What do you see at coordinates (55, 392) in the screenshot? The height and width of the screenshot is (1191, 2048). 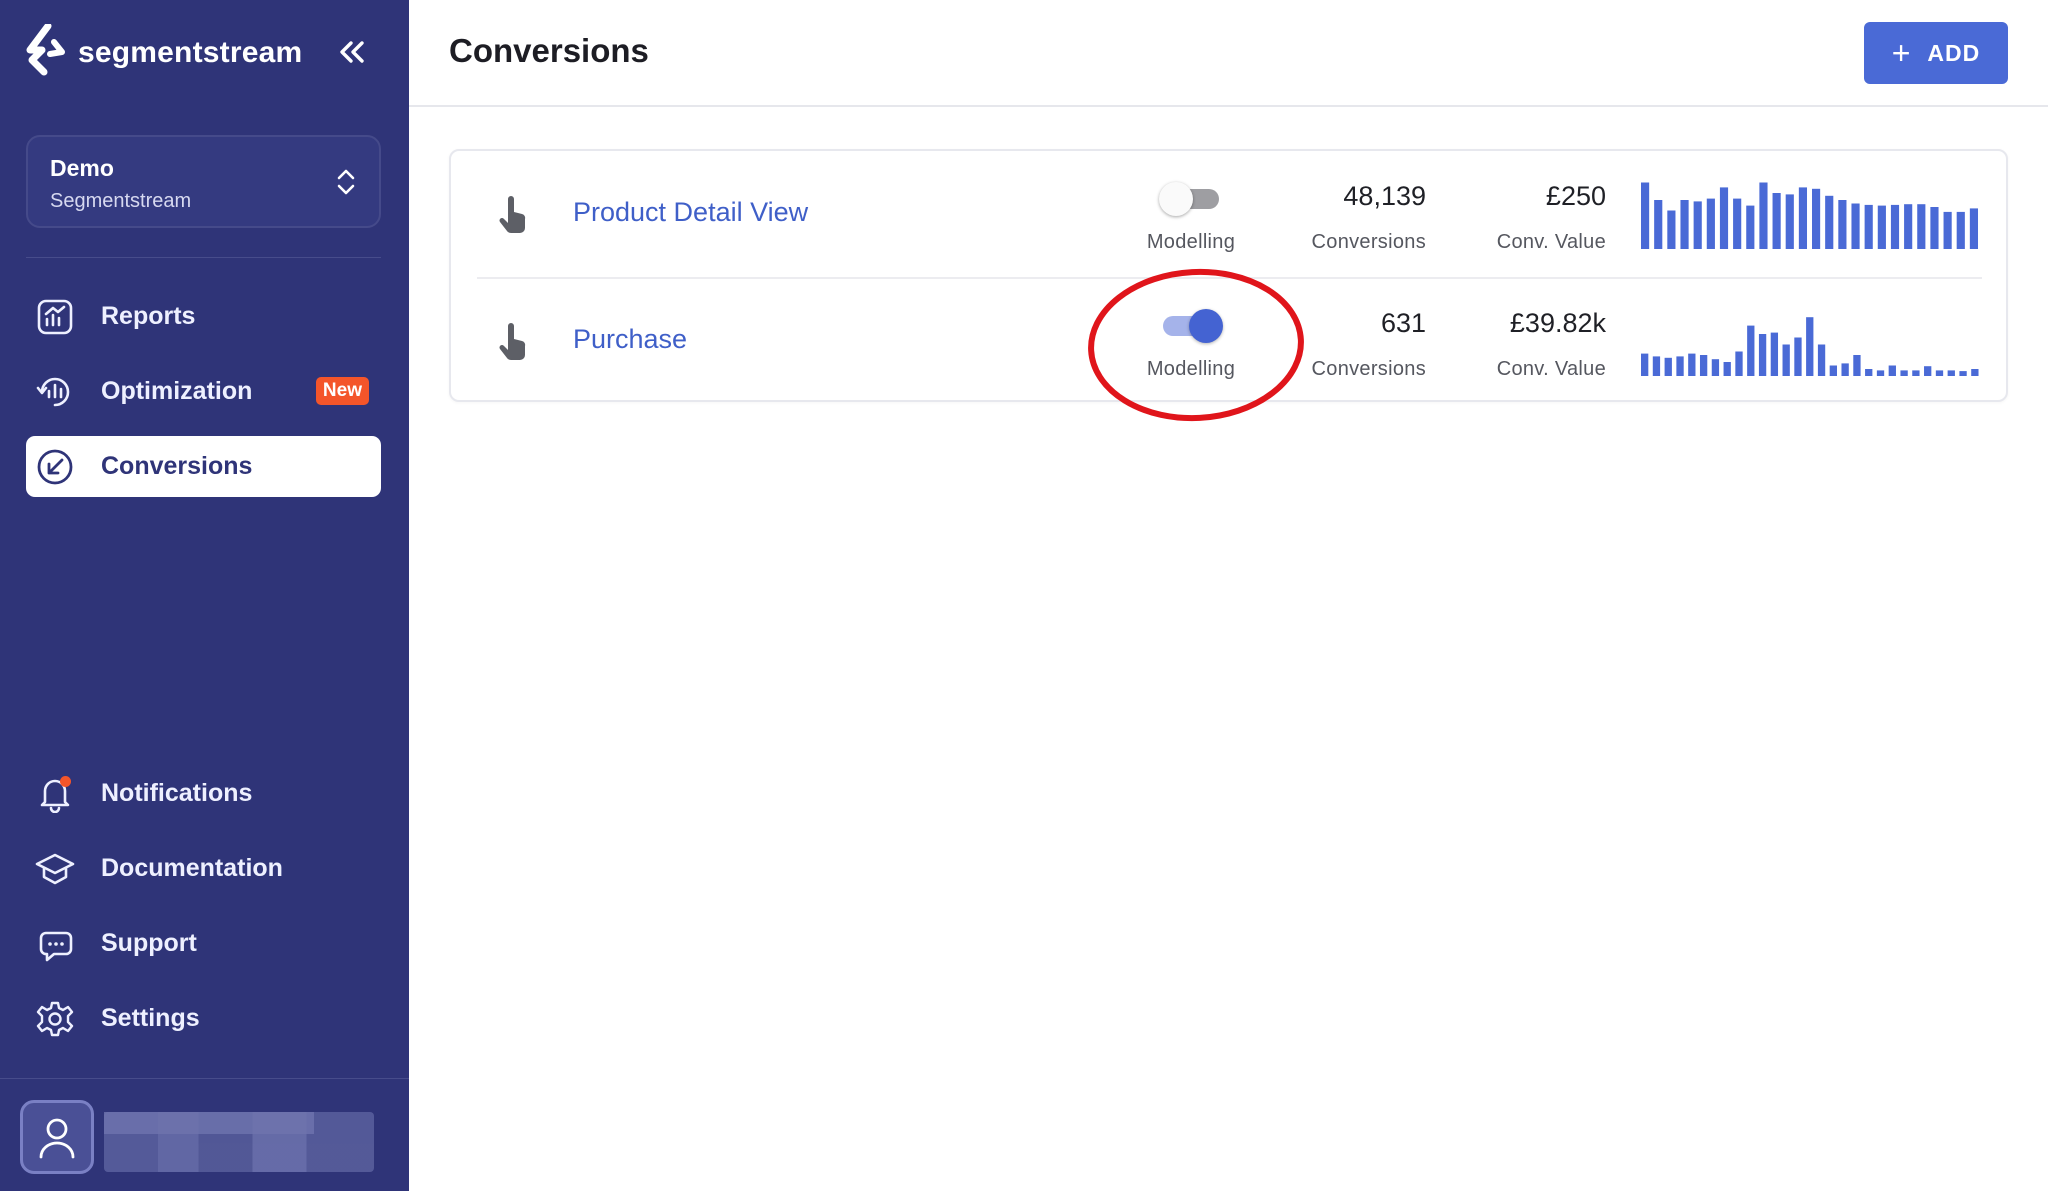 I see `optimization-icon` at bounding box center [55, 392].